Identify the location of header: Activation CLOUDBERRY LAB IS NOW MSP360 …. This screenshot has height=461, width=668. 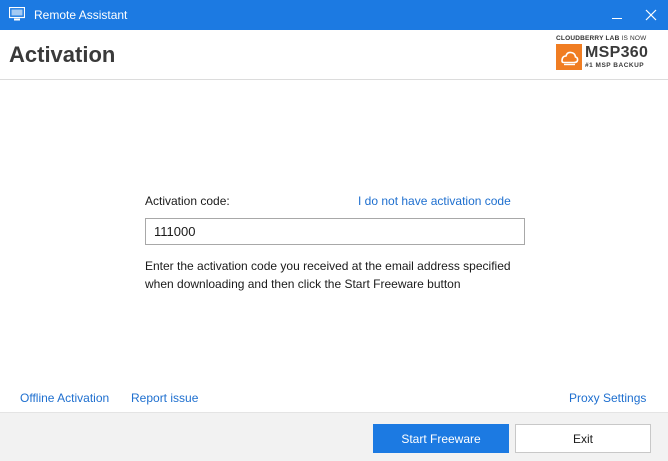
(334, 55).